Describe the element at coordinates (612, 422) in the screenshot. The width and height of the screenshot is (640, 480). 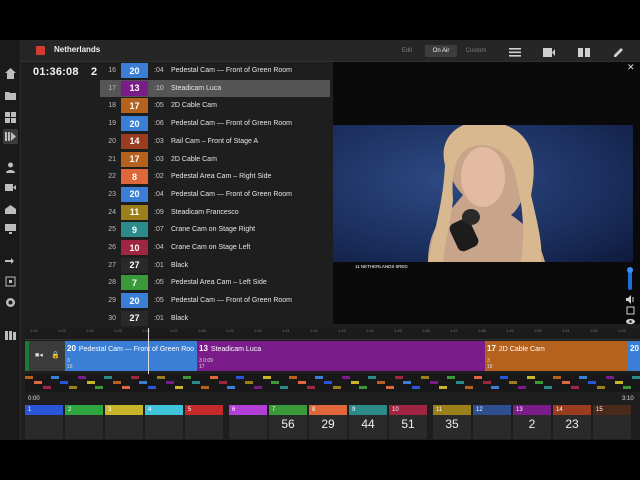
I see `camera-button: 15` at that location.